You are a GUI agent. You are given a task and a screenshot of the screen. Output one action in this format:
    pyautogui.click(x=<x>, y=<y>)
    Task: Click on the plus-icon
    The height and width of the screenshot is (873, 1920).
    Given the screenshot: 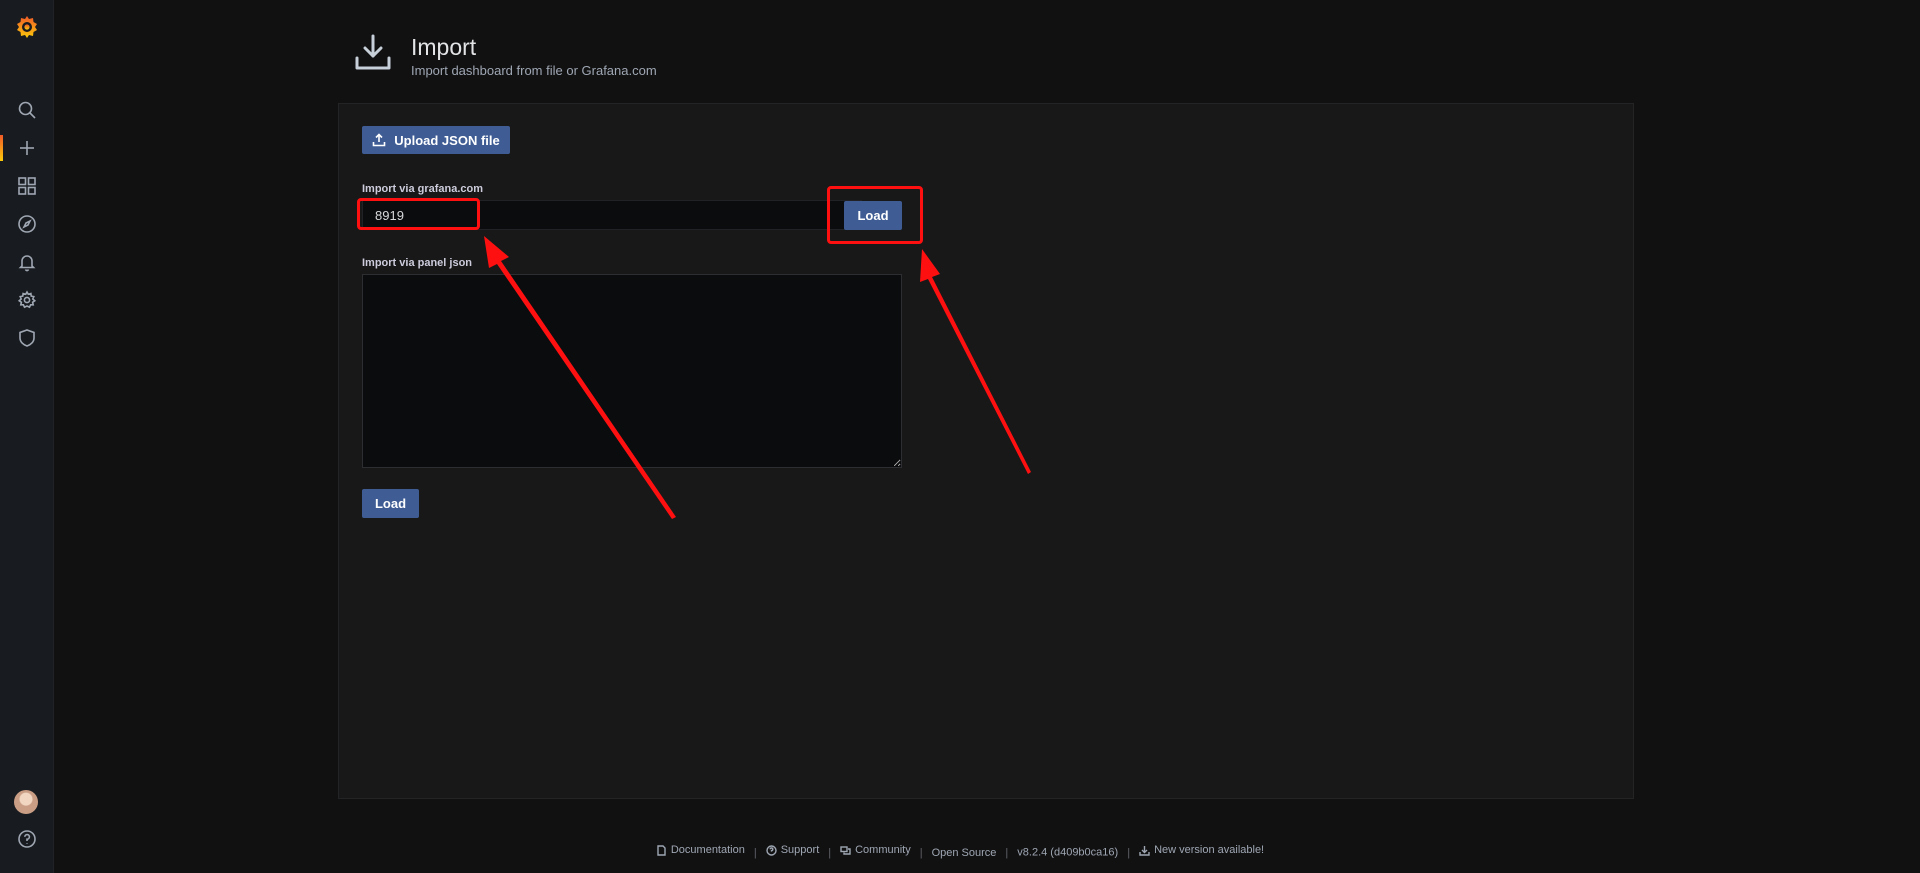 What is the action you would take?
    pyautogui.click(x=26, y=148)
    